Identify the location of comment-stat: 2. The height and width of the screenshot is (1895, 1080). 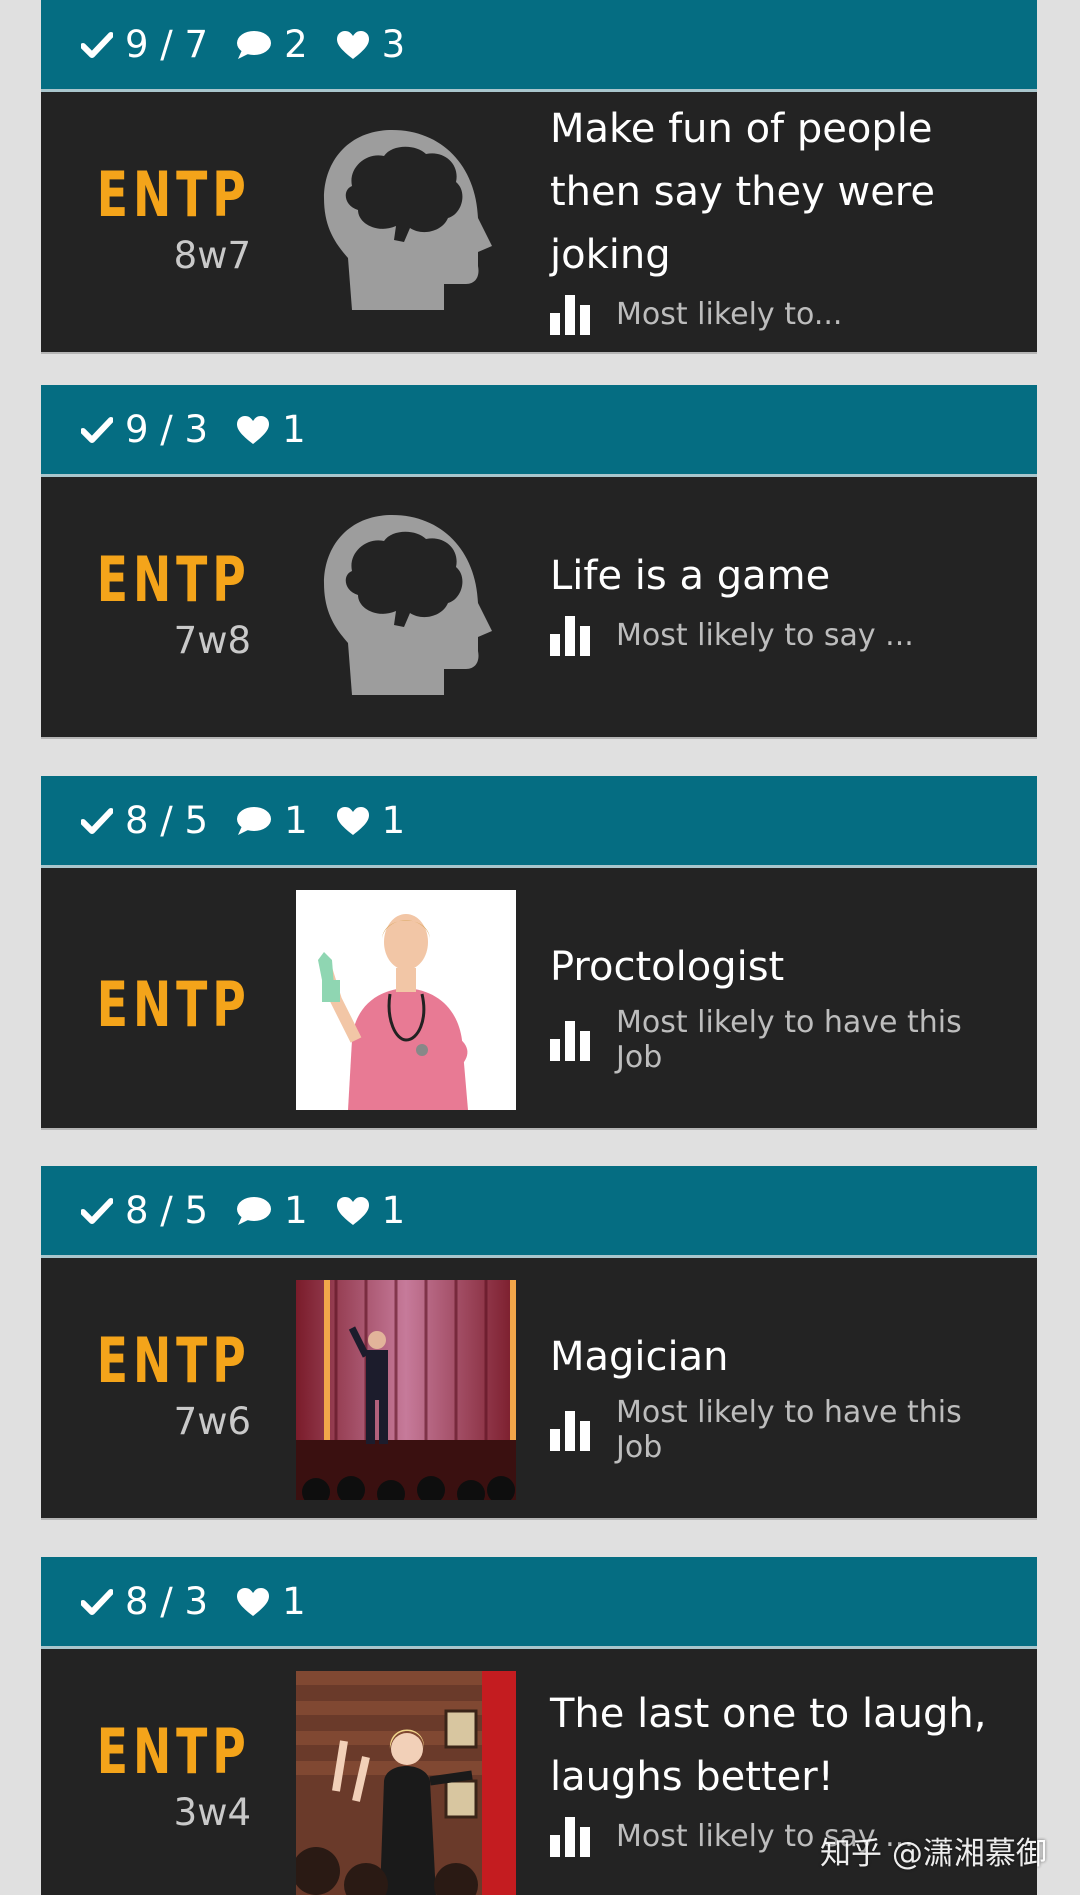
(272, 44).